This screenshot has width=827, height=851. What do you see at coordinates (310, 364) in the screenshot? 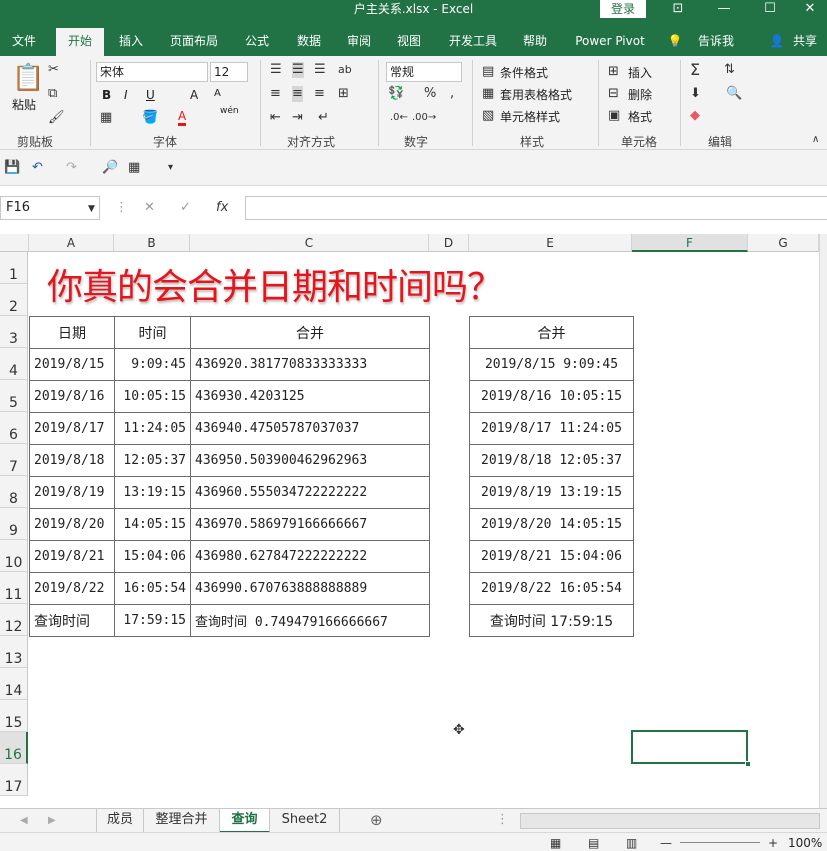
I see `cell-merged: 436920.381770833333333` at bounding box center [310, 364].